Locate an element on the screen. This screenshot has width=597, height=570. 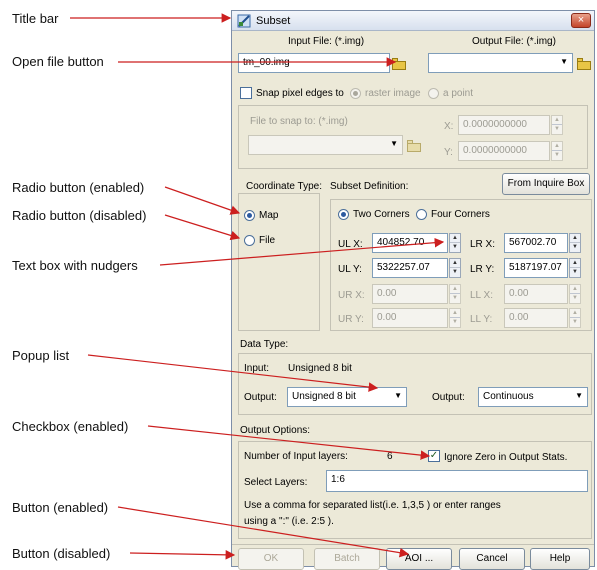
uly-field: 5322257.07 is located at coordinates (410, 268).